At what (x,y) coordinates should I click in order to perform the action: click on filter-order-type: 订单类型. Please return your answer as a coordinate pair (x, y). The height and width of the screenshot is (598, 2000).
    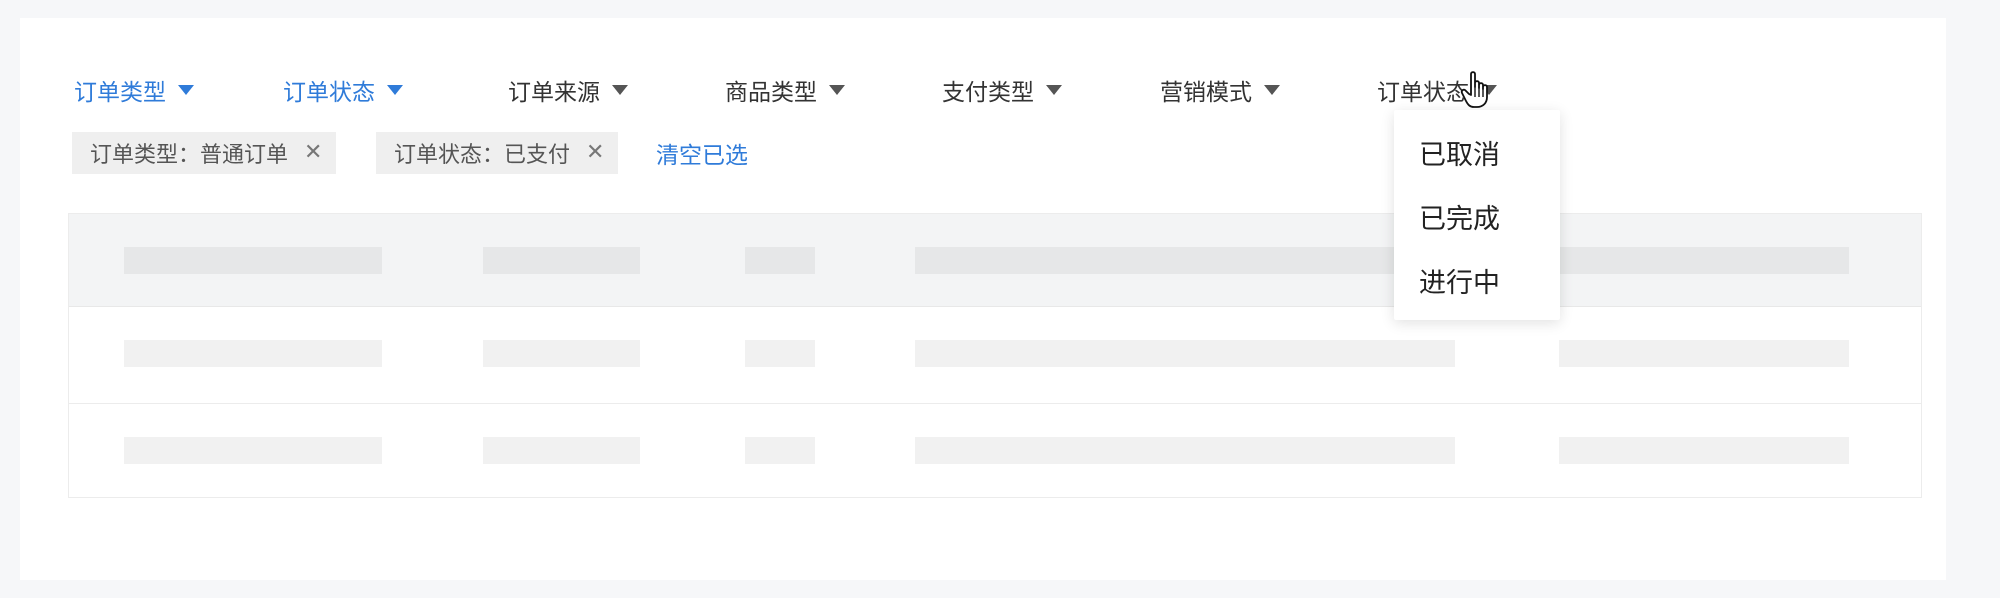
    Looking at the image, I should click on (134, 90).